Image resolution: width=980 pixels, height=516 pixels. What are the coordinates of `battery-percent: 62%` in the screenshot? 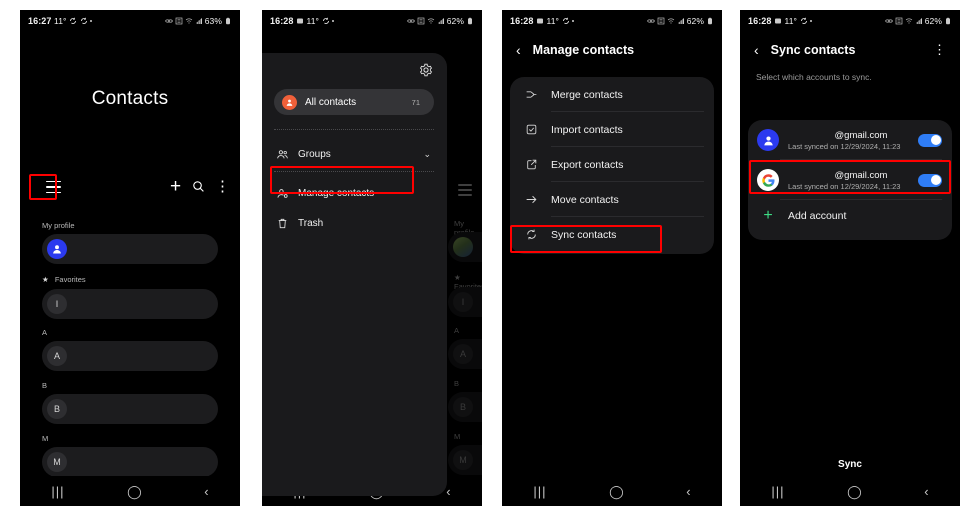 It's located at (695, 21).